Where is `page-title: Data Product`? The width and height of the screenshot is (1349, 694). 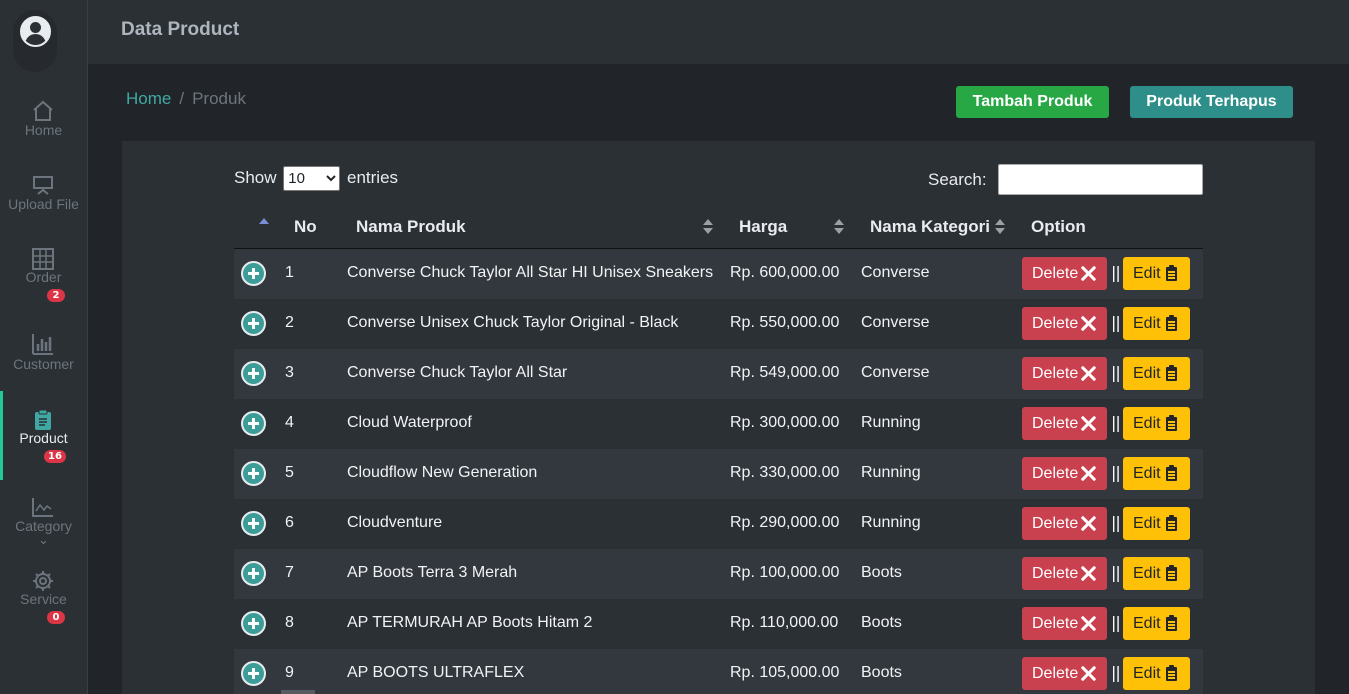 page-title: Data Product is located at coordinates (180, 29).